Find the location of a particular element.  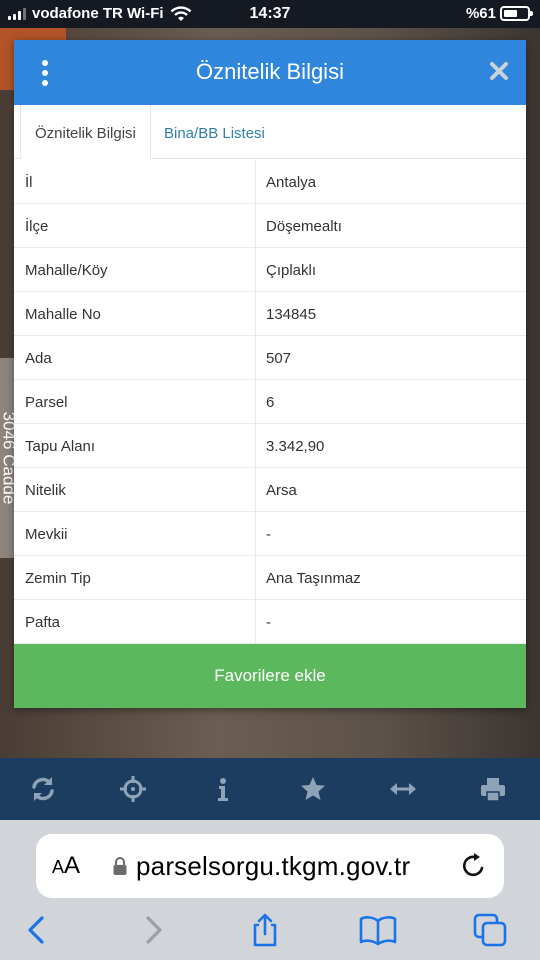

status-bar-right: %61 is located at coordinates (499, 13).